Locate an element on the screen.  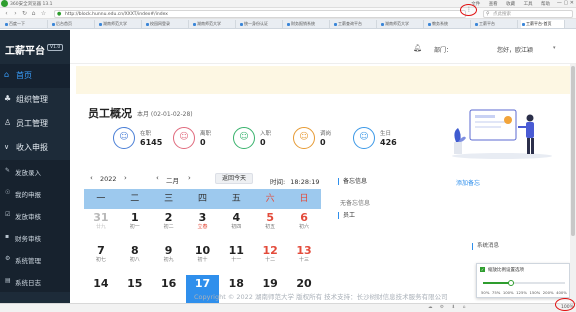
calendar-day: 4 初四 is located at coordinates (236, 223).